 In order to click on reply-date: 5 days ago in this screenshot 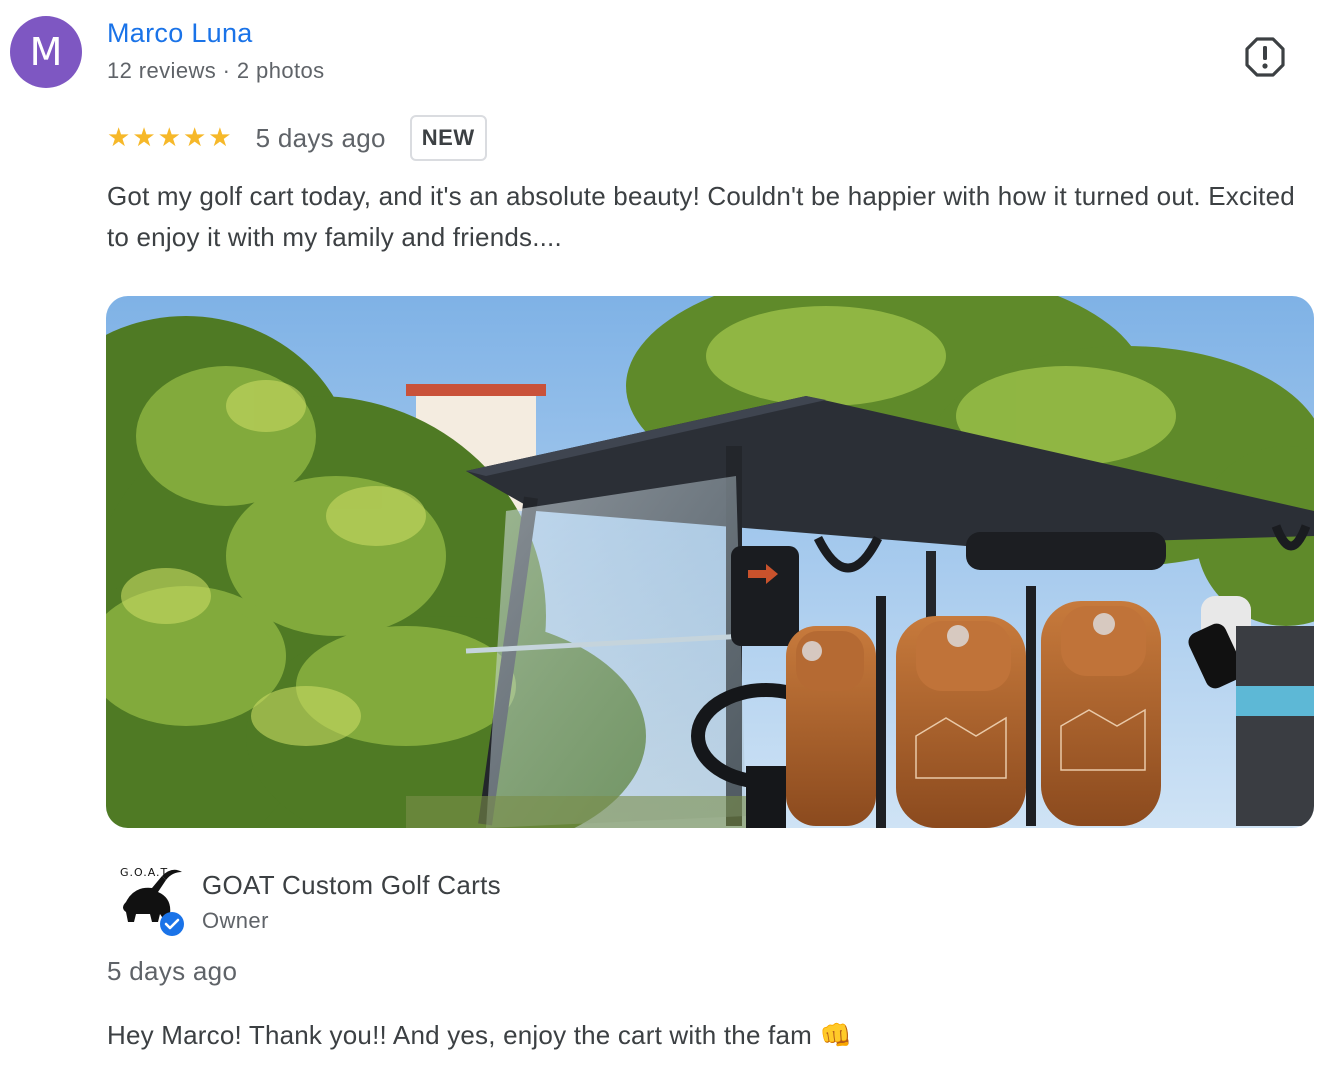, I will do `click(172, 971)`.